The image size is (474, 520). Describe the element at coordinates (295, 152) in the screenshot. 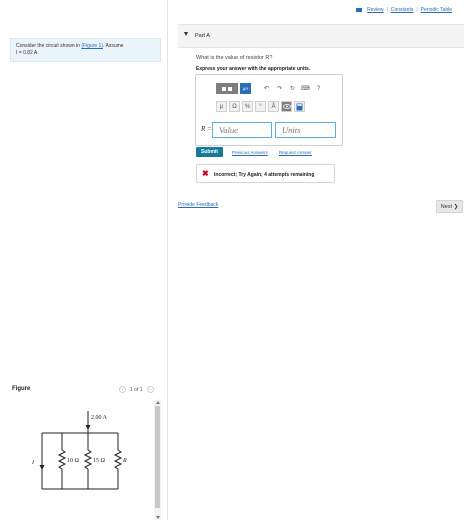

I see `request-answer-link: Request Answer` at that location.